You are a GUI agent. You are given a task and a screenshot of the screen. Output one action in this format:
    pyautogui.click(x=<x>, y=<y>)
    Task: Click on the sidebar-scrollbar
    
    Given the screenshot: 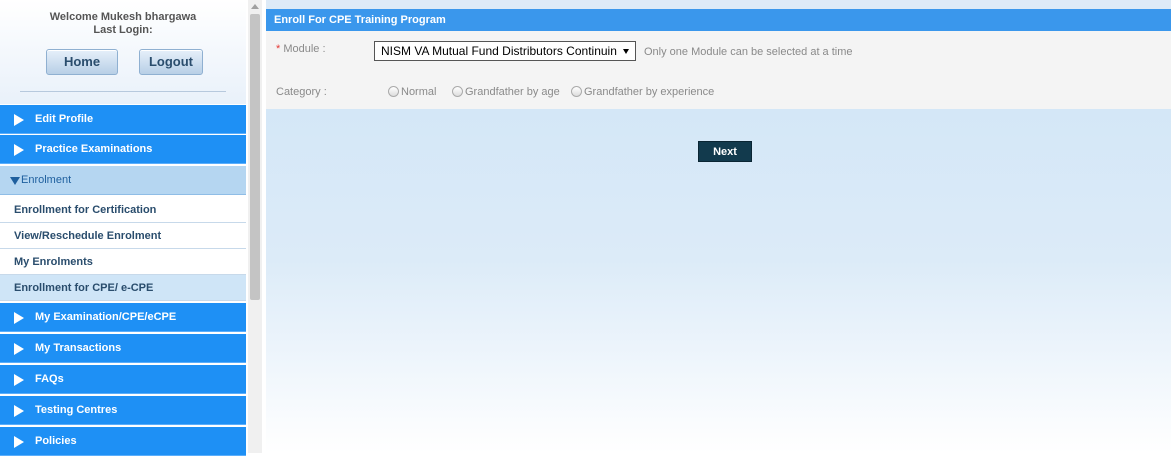 What is the action you would take?
    pyautogui.click(x=255, y=226)
    